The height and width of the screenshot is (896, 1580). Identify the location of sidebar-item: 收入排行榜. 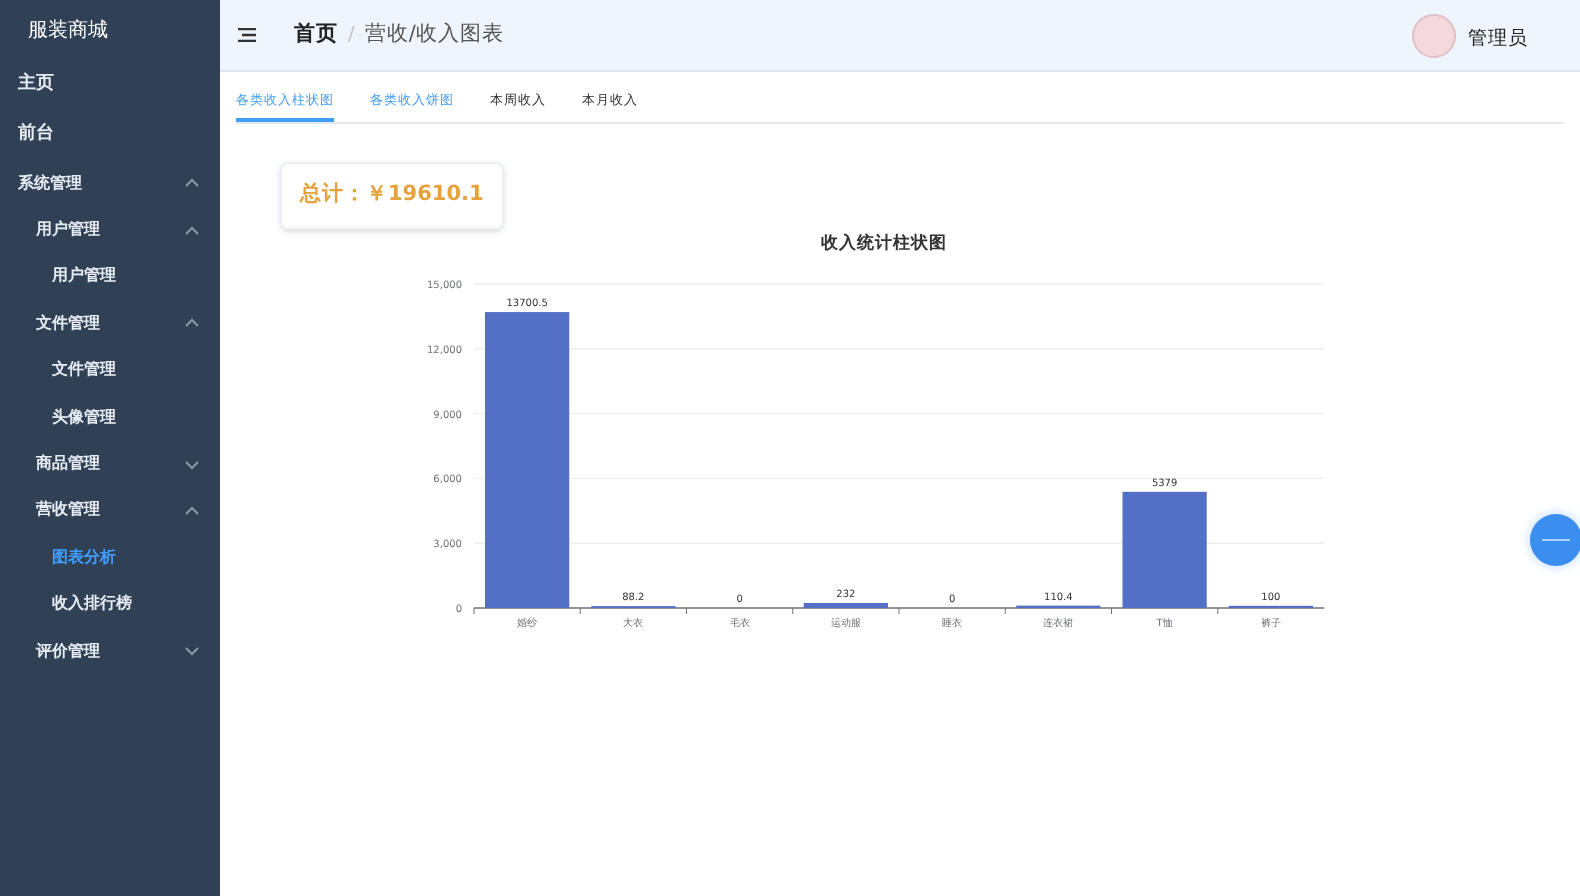
(110, 604).